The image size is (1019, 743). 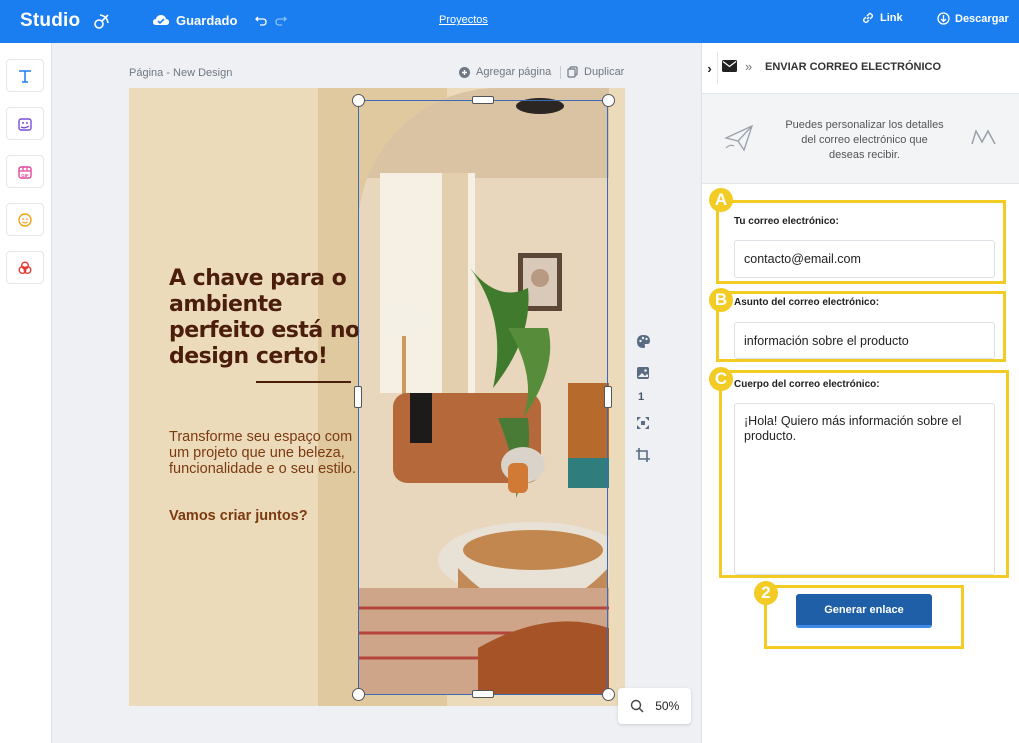 What do you see at coordinates (572, 72) in the screenshot?
I see `duplicate-icon` at bounding box center [572, 72].